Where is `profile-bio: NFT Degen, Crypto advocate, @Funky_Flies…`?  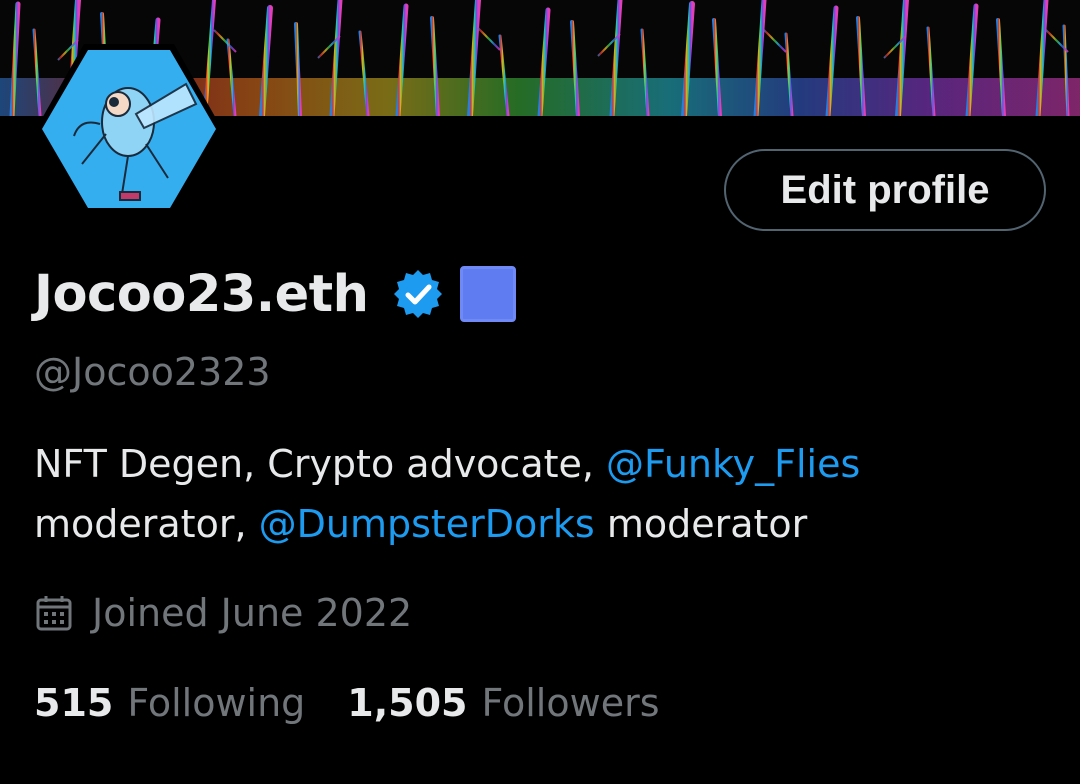 profile-bio: NFT Degen, Crypto advocate, @Funky_Flies… is located at coordinates (539, 494).